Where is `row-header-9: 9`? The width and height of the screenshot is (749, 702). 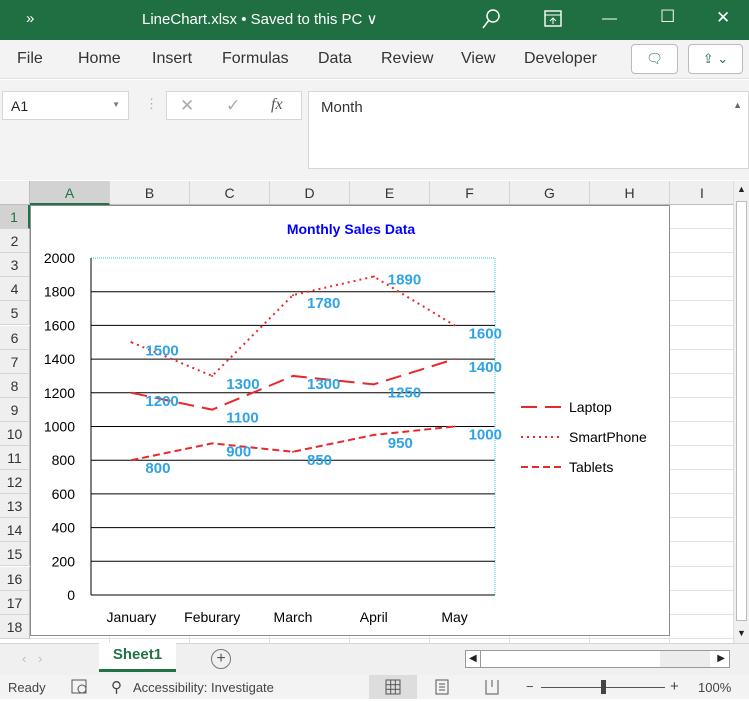 row-header-9: 9 is located at coordinates (15, 409).